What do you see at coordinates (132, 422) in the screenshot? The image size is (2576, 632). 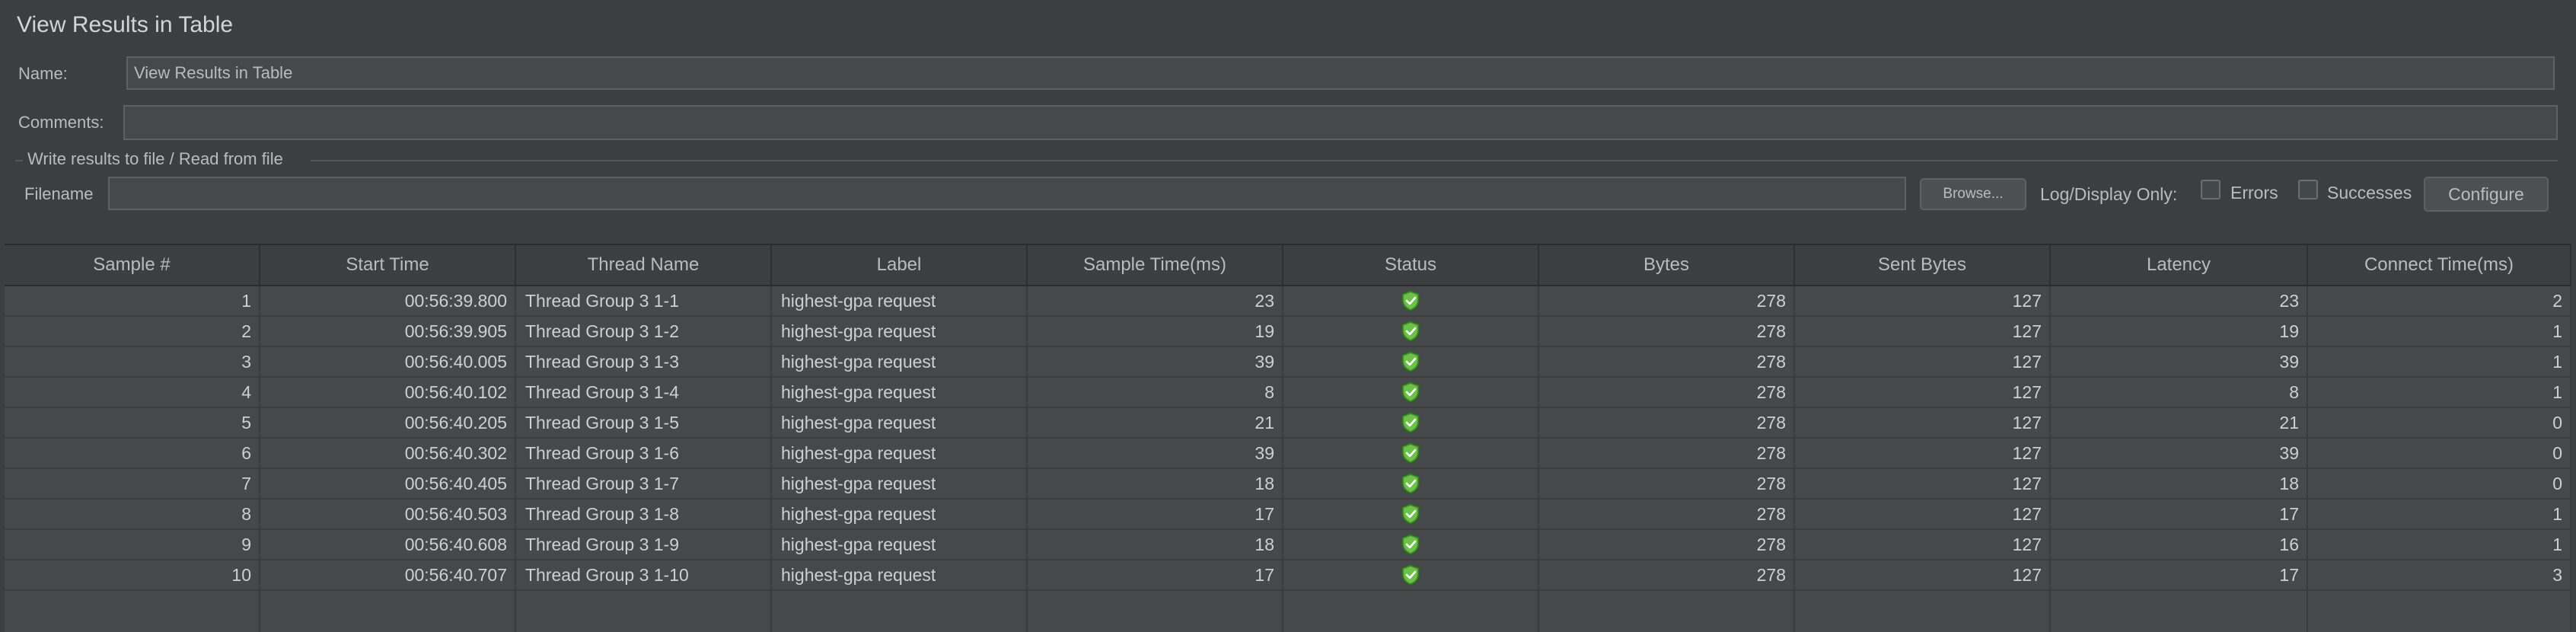 I see `cell-sample-number: 5` at bounding box center [132, 422].